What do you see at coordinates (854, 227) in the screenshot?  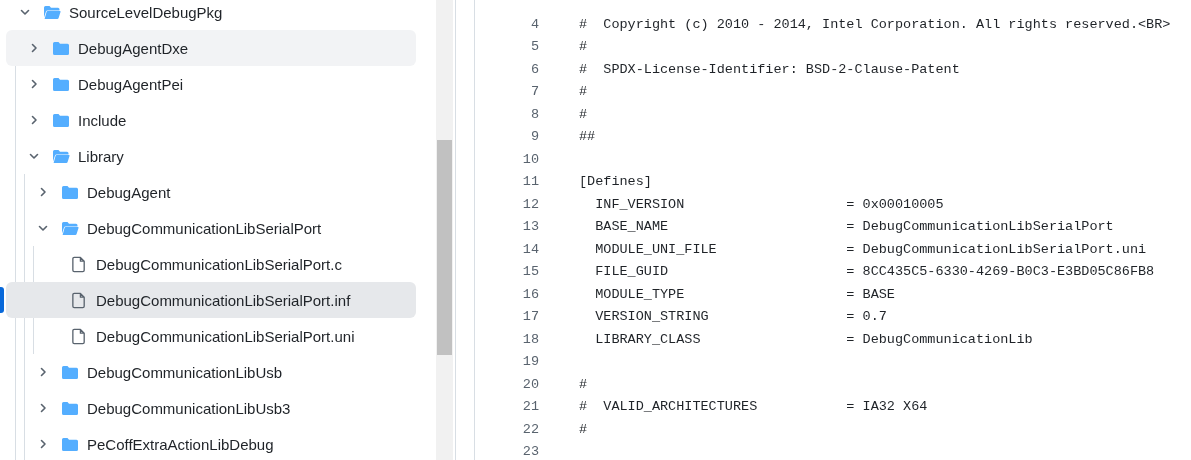 I see `code-line: BASE_NAME = DebugCommunicationLibSerialPort` at bounding box center [854, 227].